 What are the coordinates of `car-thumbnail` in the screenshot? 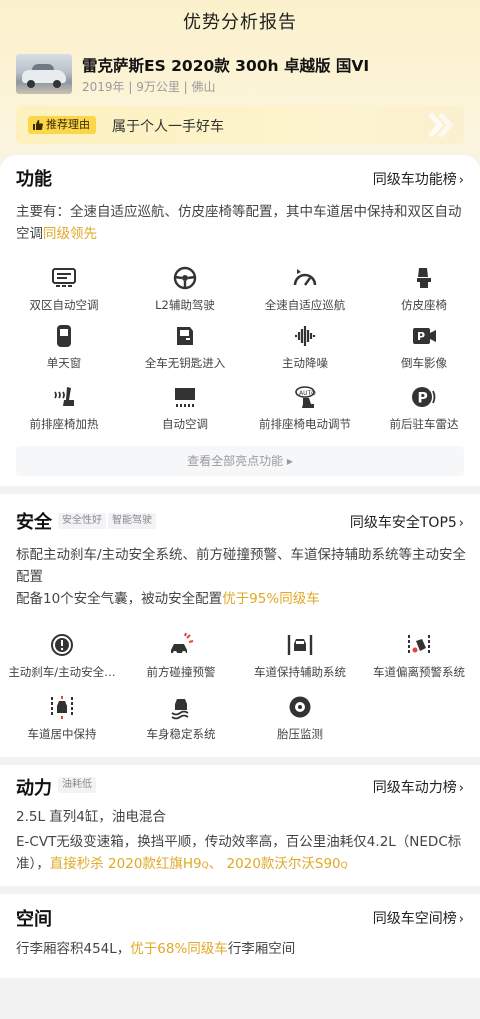 It's located at (44, 74).